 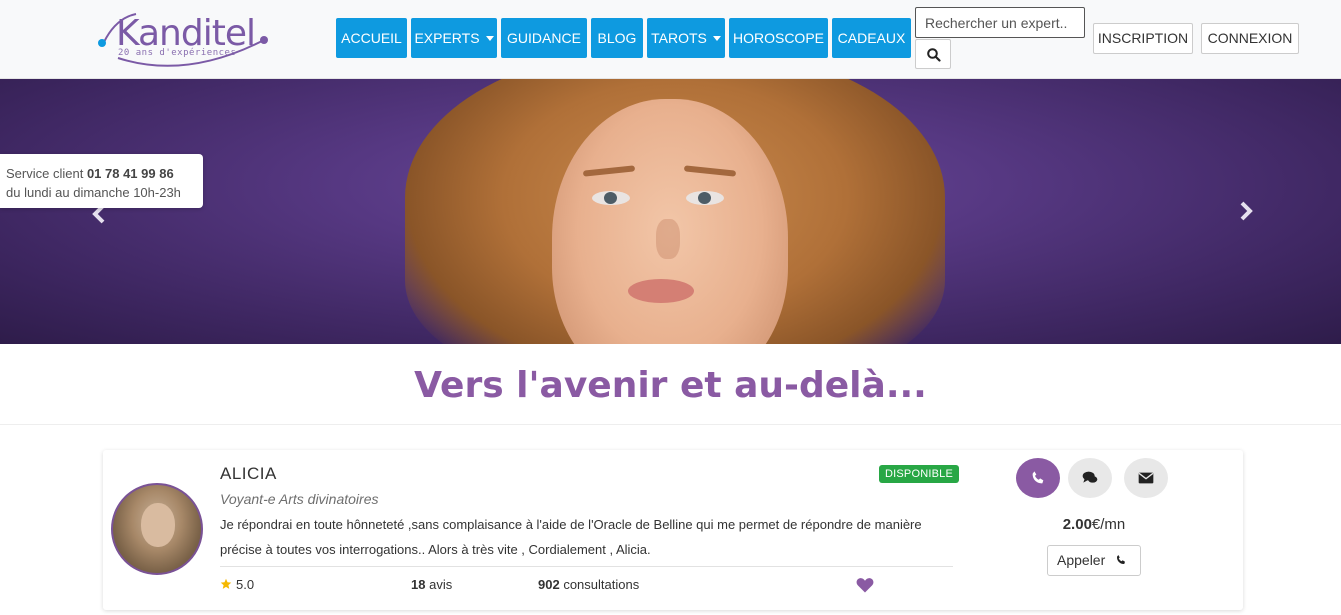 I want to click on service-line-1: Service client 01 78 41 99 86, so click(x=104, y=173).